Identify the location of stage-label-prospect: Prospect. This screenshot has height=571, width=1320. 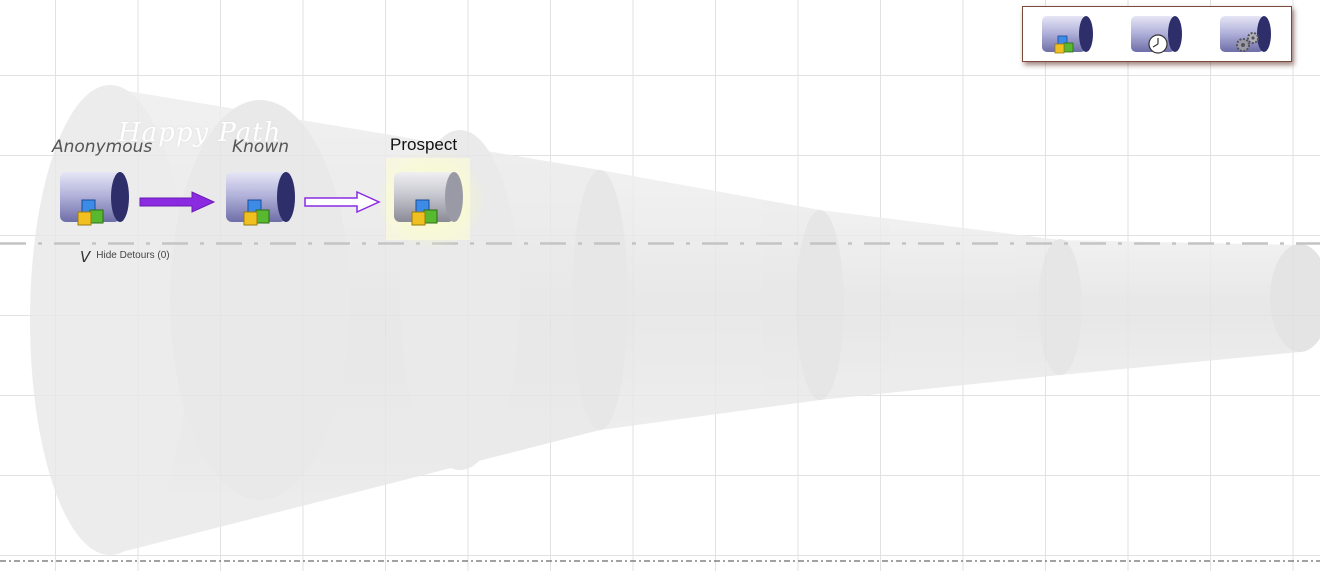
(424, 144).